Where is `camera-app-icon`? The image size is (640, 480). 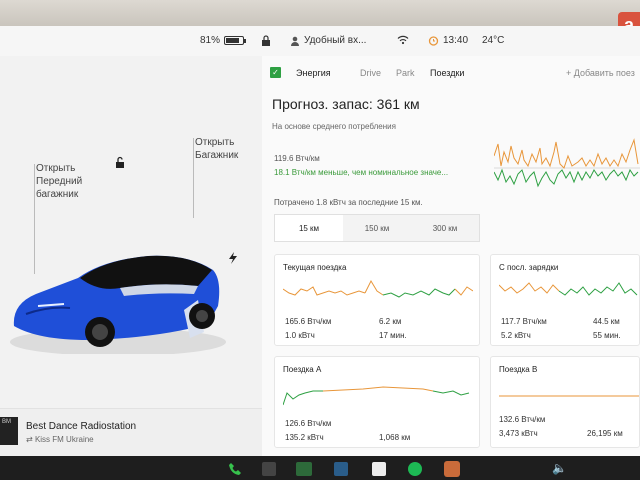 camera-app-icon is located at coordinates (269, 469).